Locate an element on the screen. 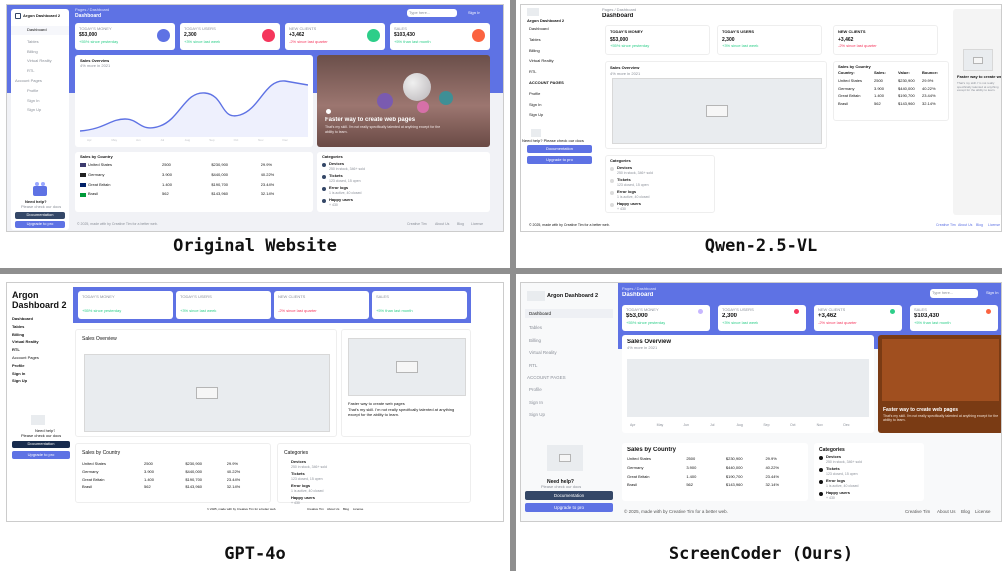  nav-item-sign-in: Sign In is located at coordinates (40, 101).